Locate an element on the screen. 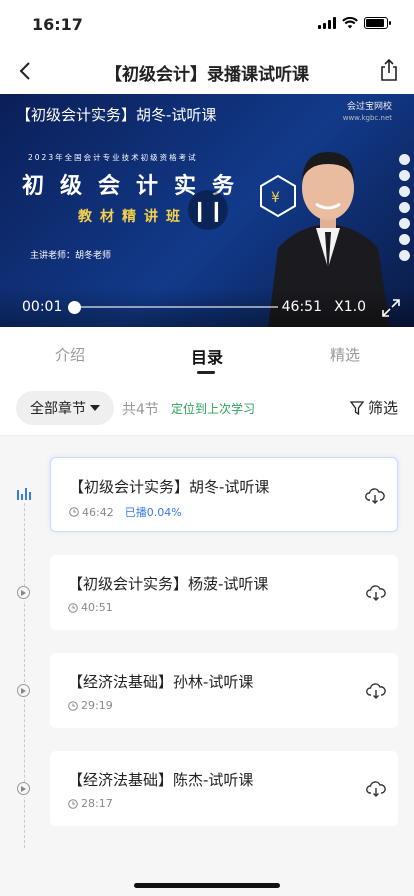 The height and width of the screenshot is (896, 414). played-progress: 已播0.04% is located at coordinates (153, 512).